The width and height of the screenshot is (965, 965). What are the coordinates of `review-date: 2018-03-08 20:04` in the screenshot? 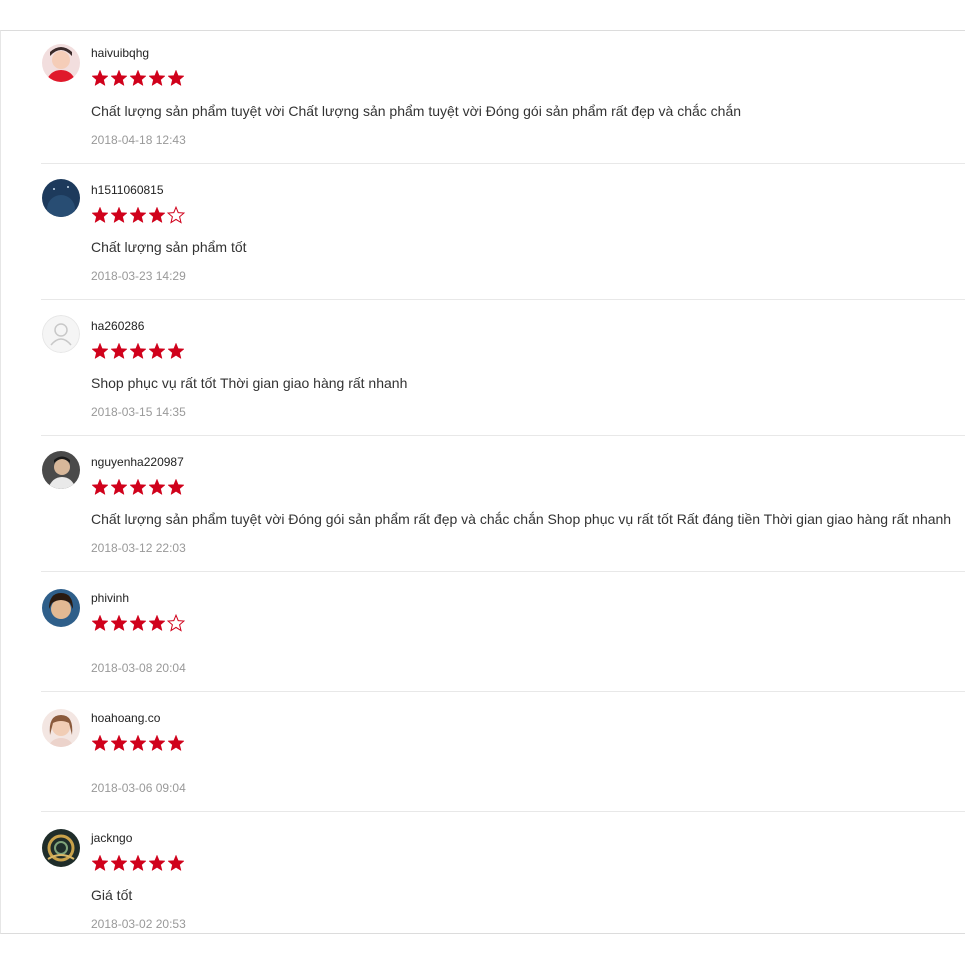 It's located at (138, 668).